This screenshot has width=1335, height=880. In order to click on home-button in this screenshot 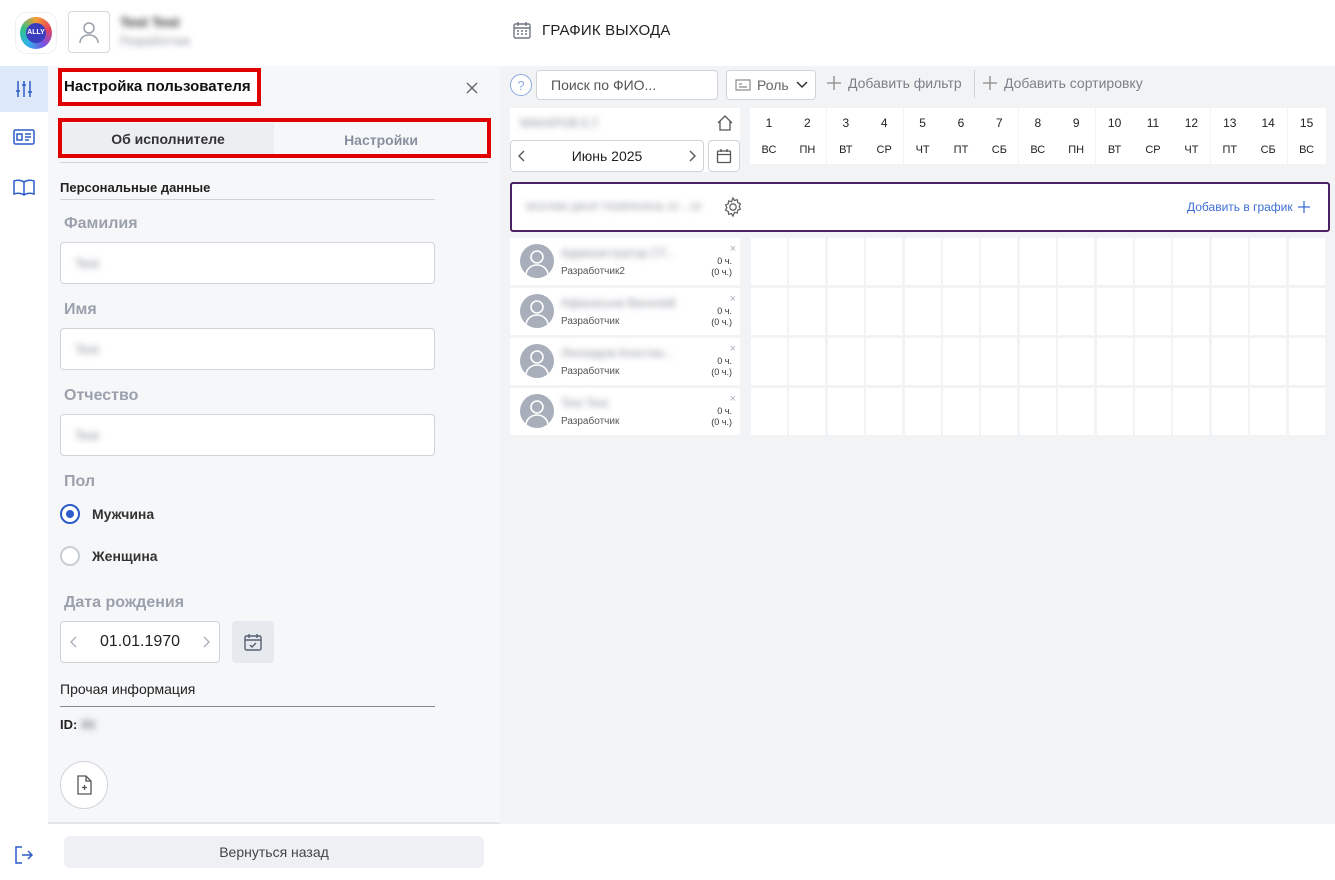, I will do `click(725, 124)`.